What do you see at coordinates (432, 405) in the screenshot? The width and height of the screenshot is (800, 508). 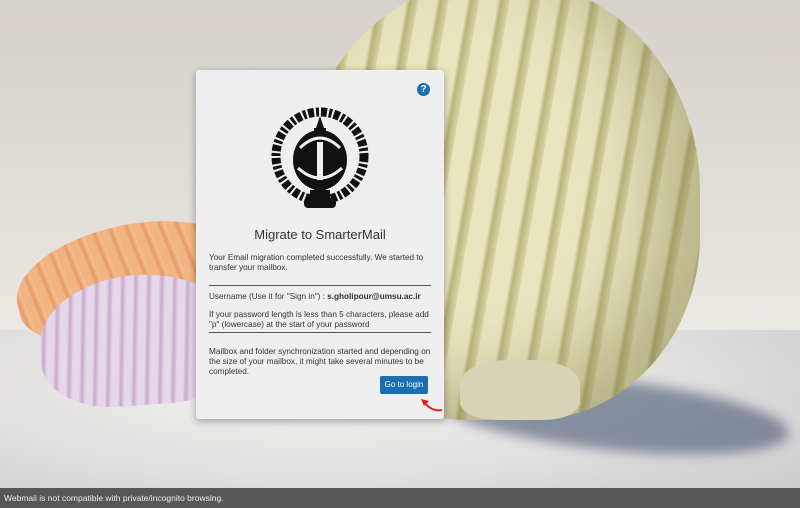 I see `red-arrow-annotation` at bounding box center [432, 405].